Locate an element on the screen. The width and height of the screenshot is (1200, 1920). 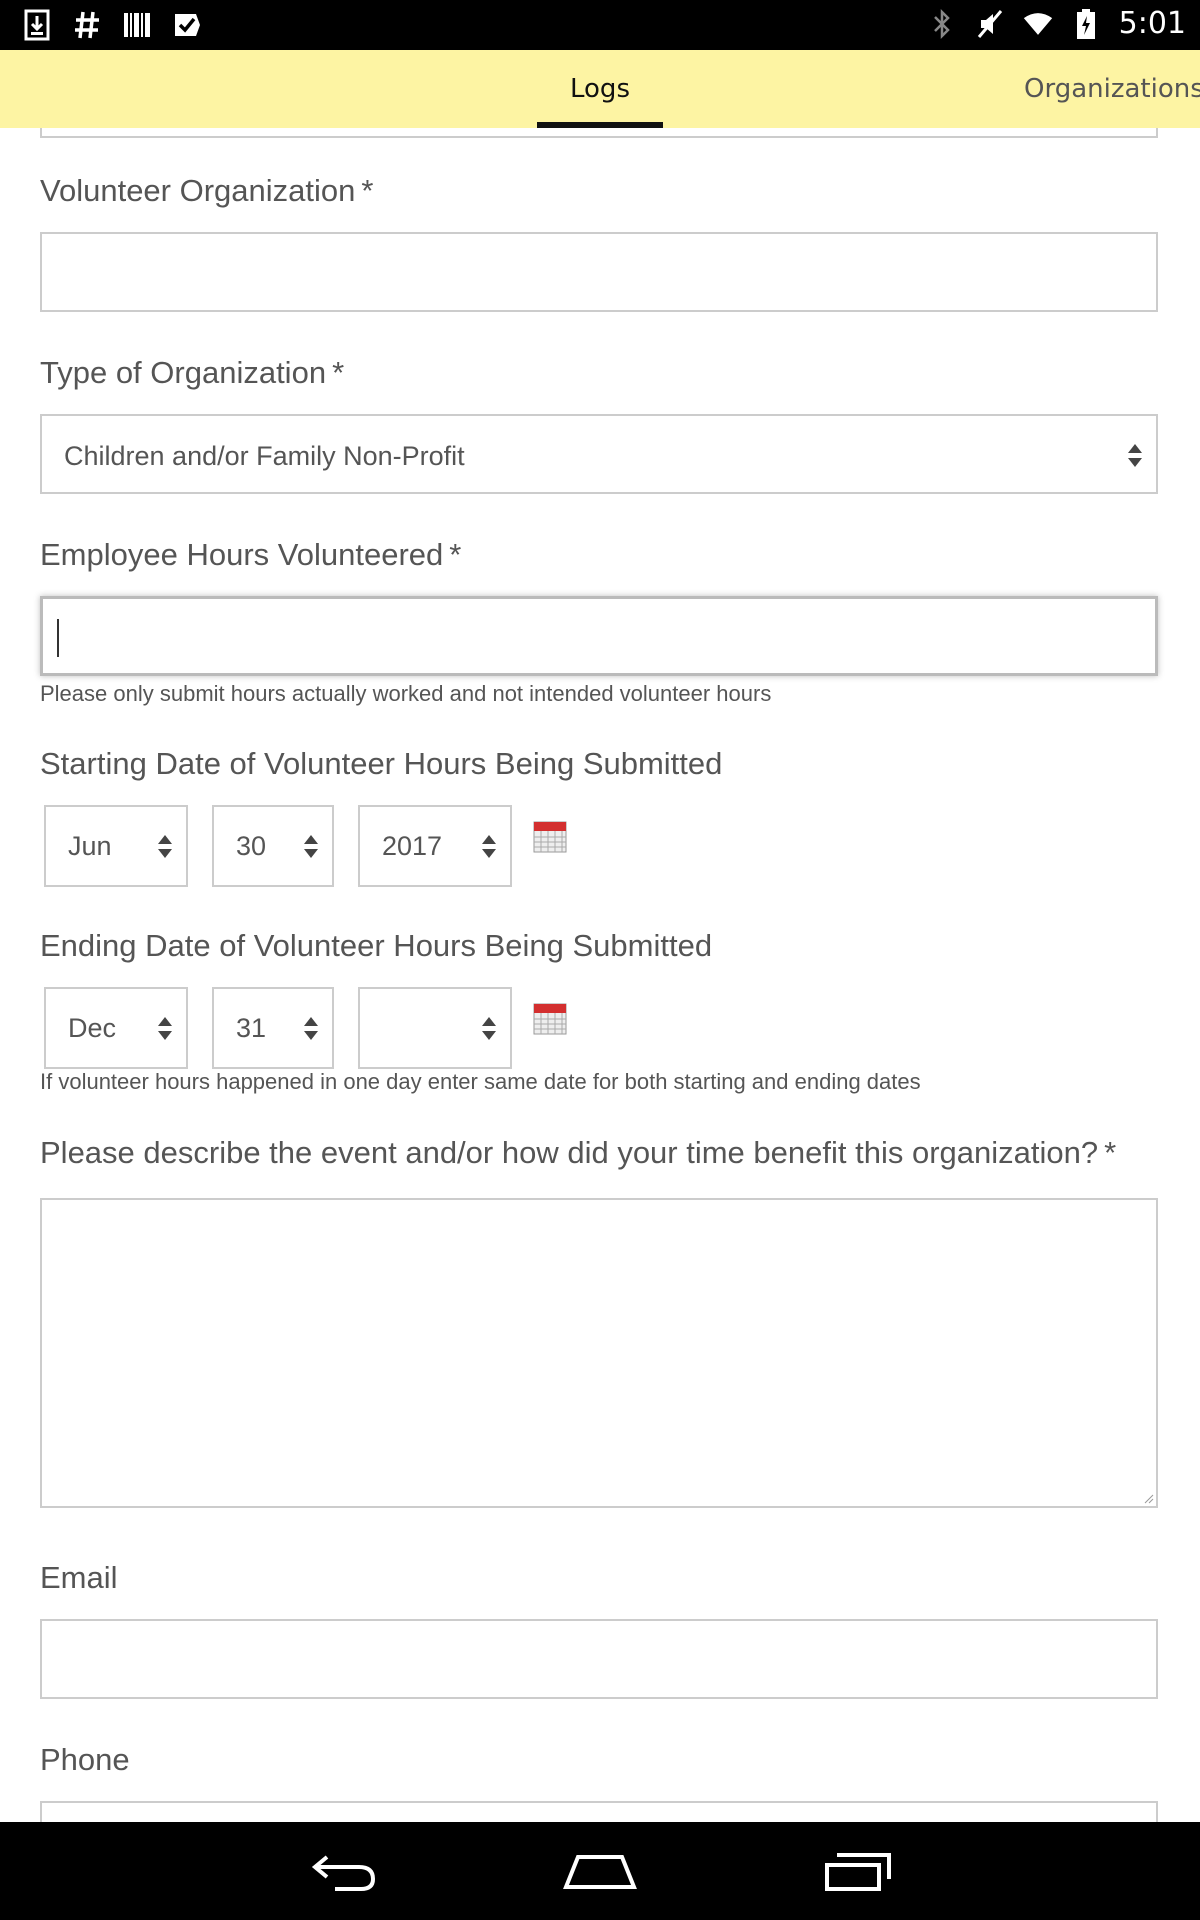
email-label: Email is located at coordinates (79, 1577).